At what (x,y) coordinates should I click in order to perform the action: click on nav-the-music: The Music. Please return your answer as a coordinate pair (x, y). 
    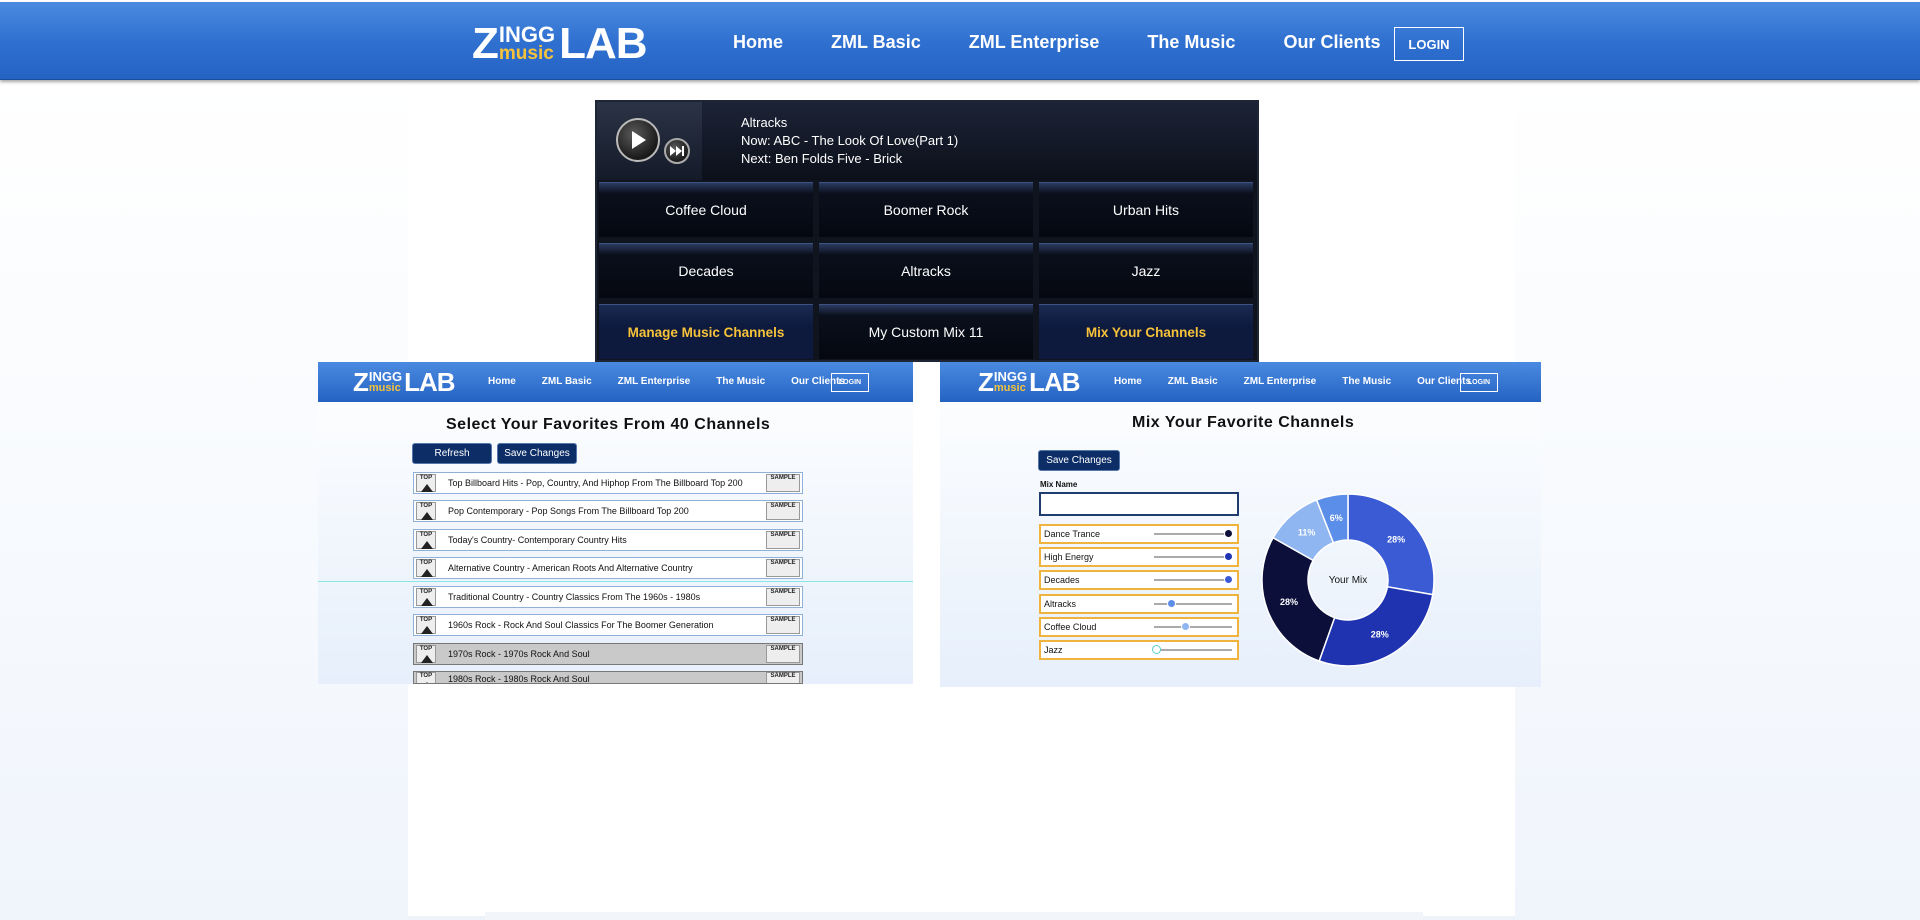
    Looking at the image, I should click on (1191, 42).